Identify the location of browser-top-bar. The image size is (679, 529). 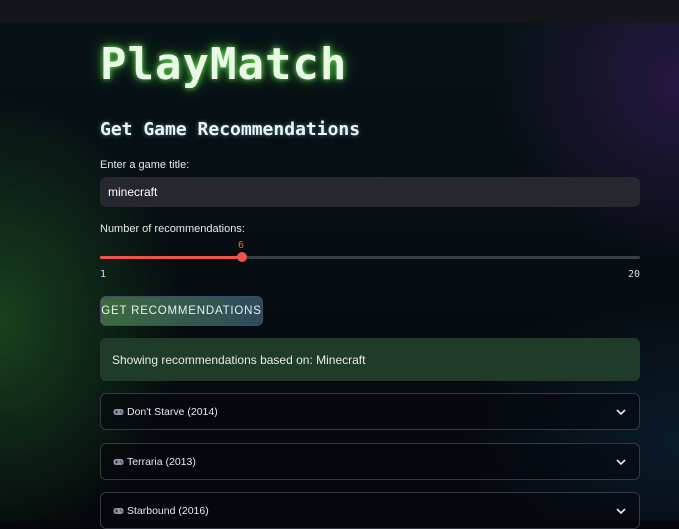
(339, 11).